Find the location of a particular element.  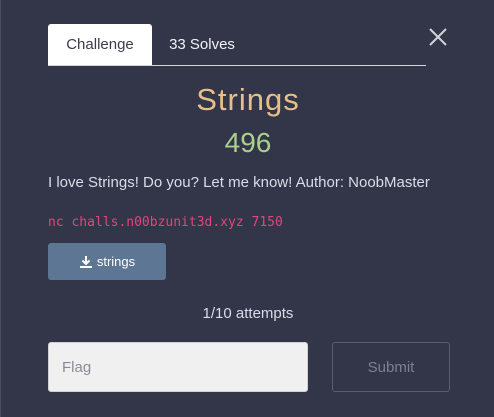

tab-bar: Challenge 33 Solves is located at coordinates (237, 45).